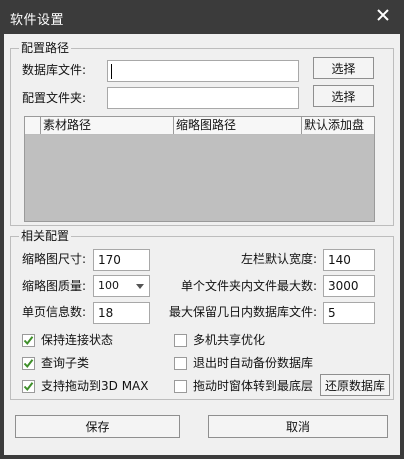 The image size is (404, 459). Describe the element at coordinates (349, 313) in the screenshot. I see `keep-days-input` at that location.